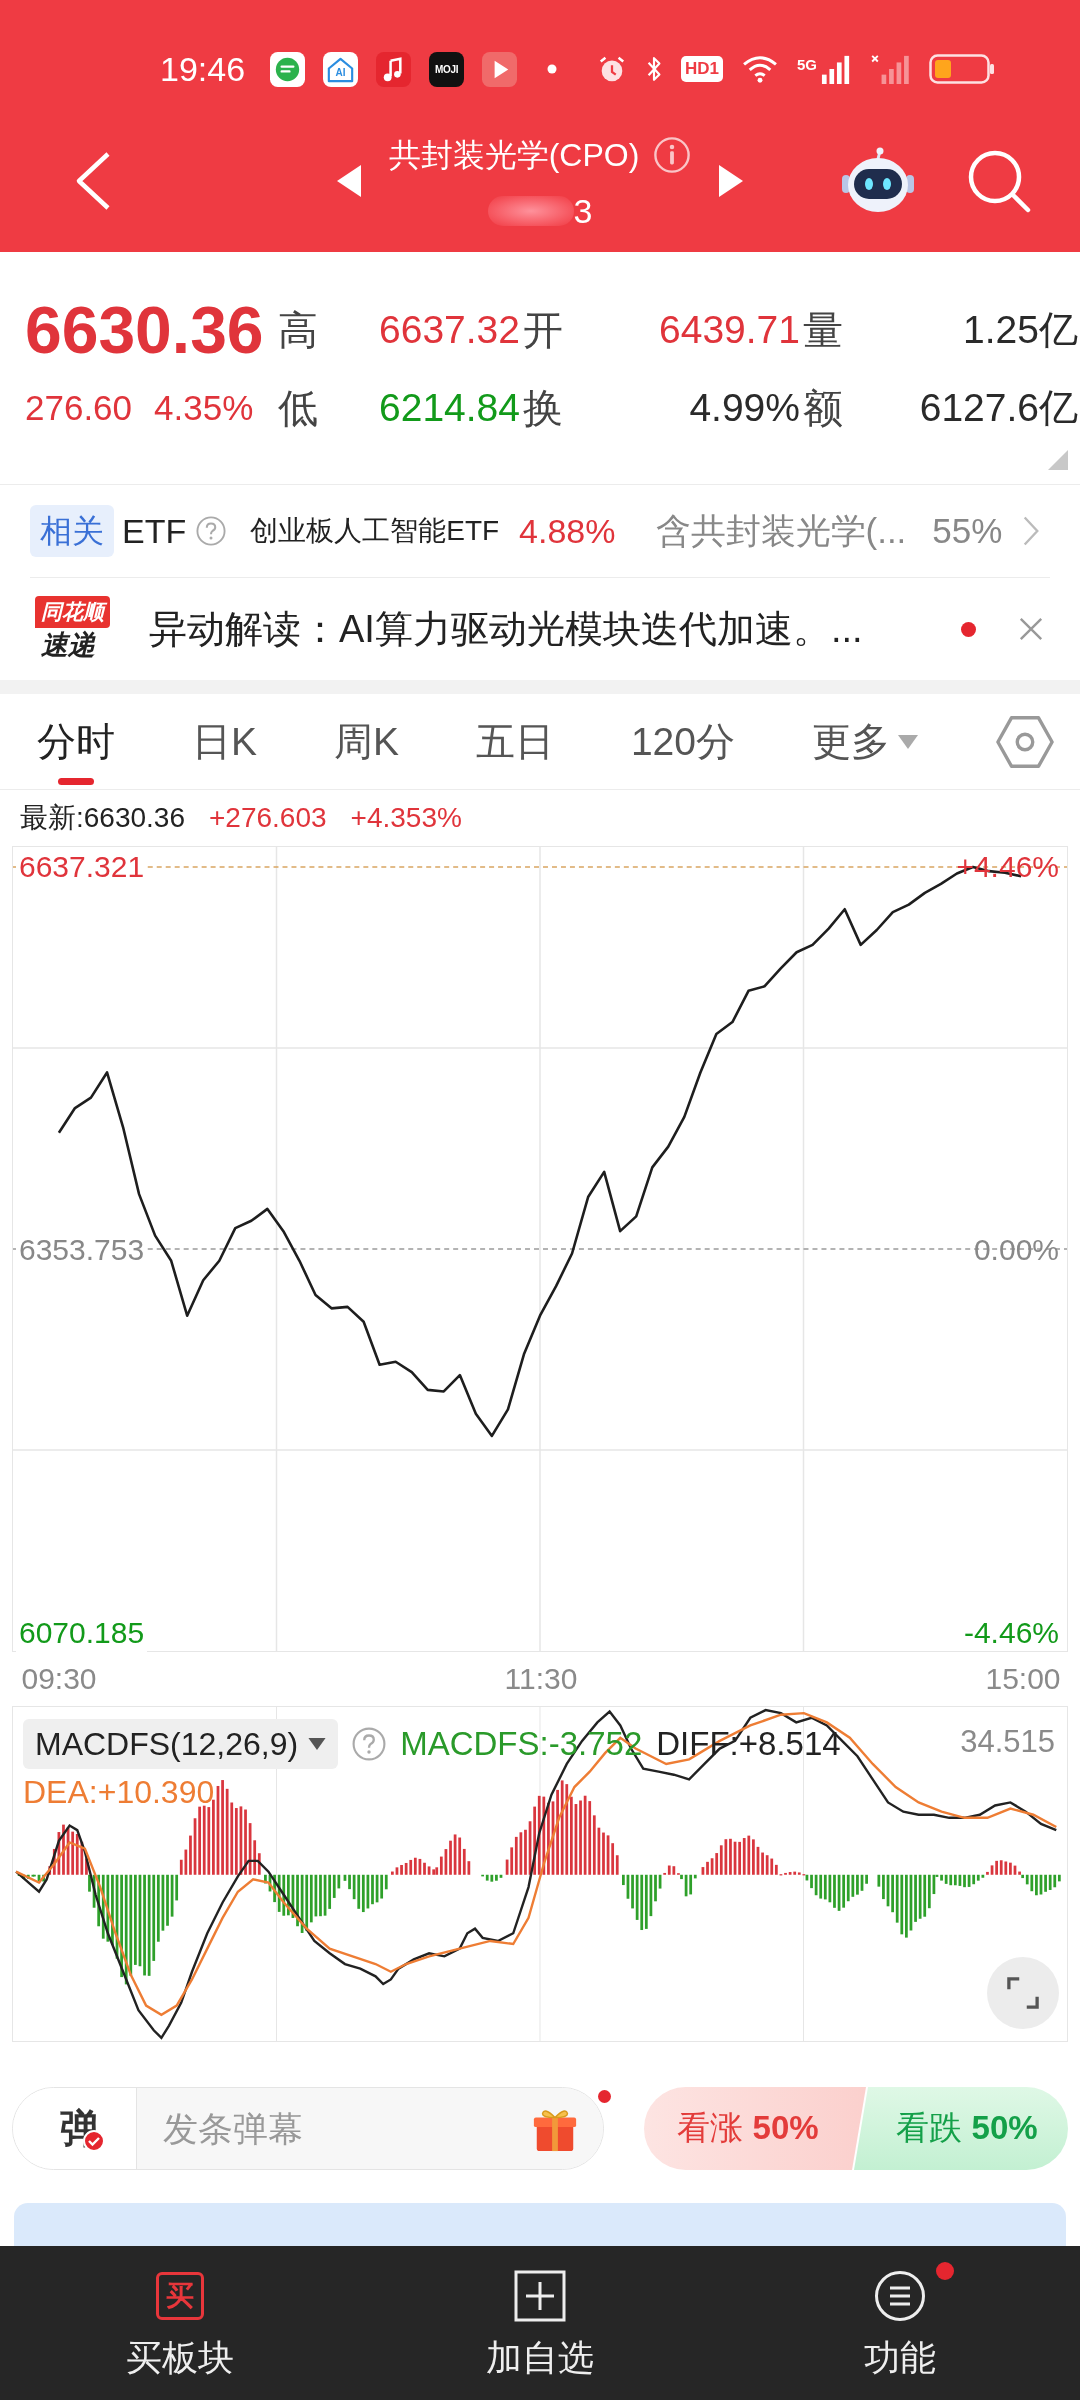  What do you see at coordinates (514, 741) in the screenshot?
I see `chart-tab: 五日` at bounding box center [514, 741].